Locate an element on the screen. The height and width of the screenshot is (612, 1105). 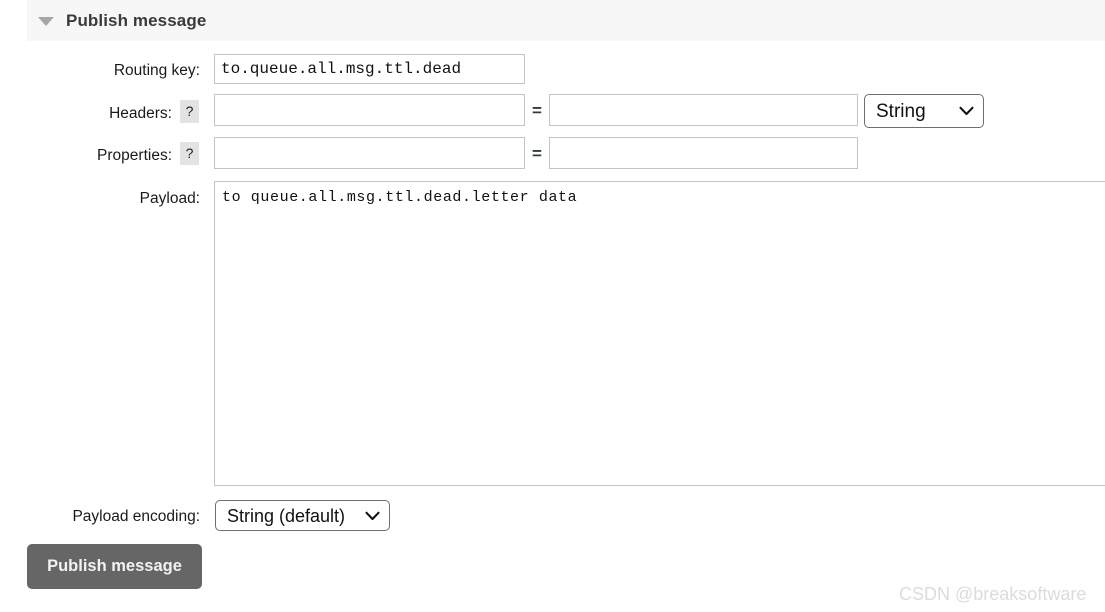
properties-help-icon: ? is located at coordinates (189, 153).